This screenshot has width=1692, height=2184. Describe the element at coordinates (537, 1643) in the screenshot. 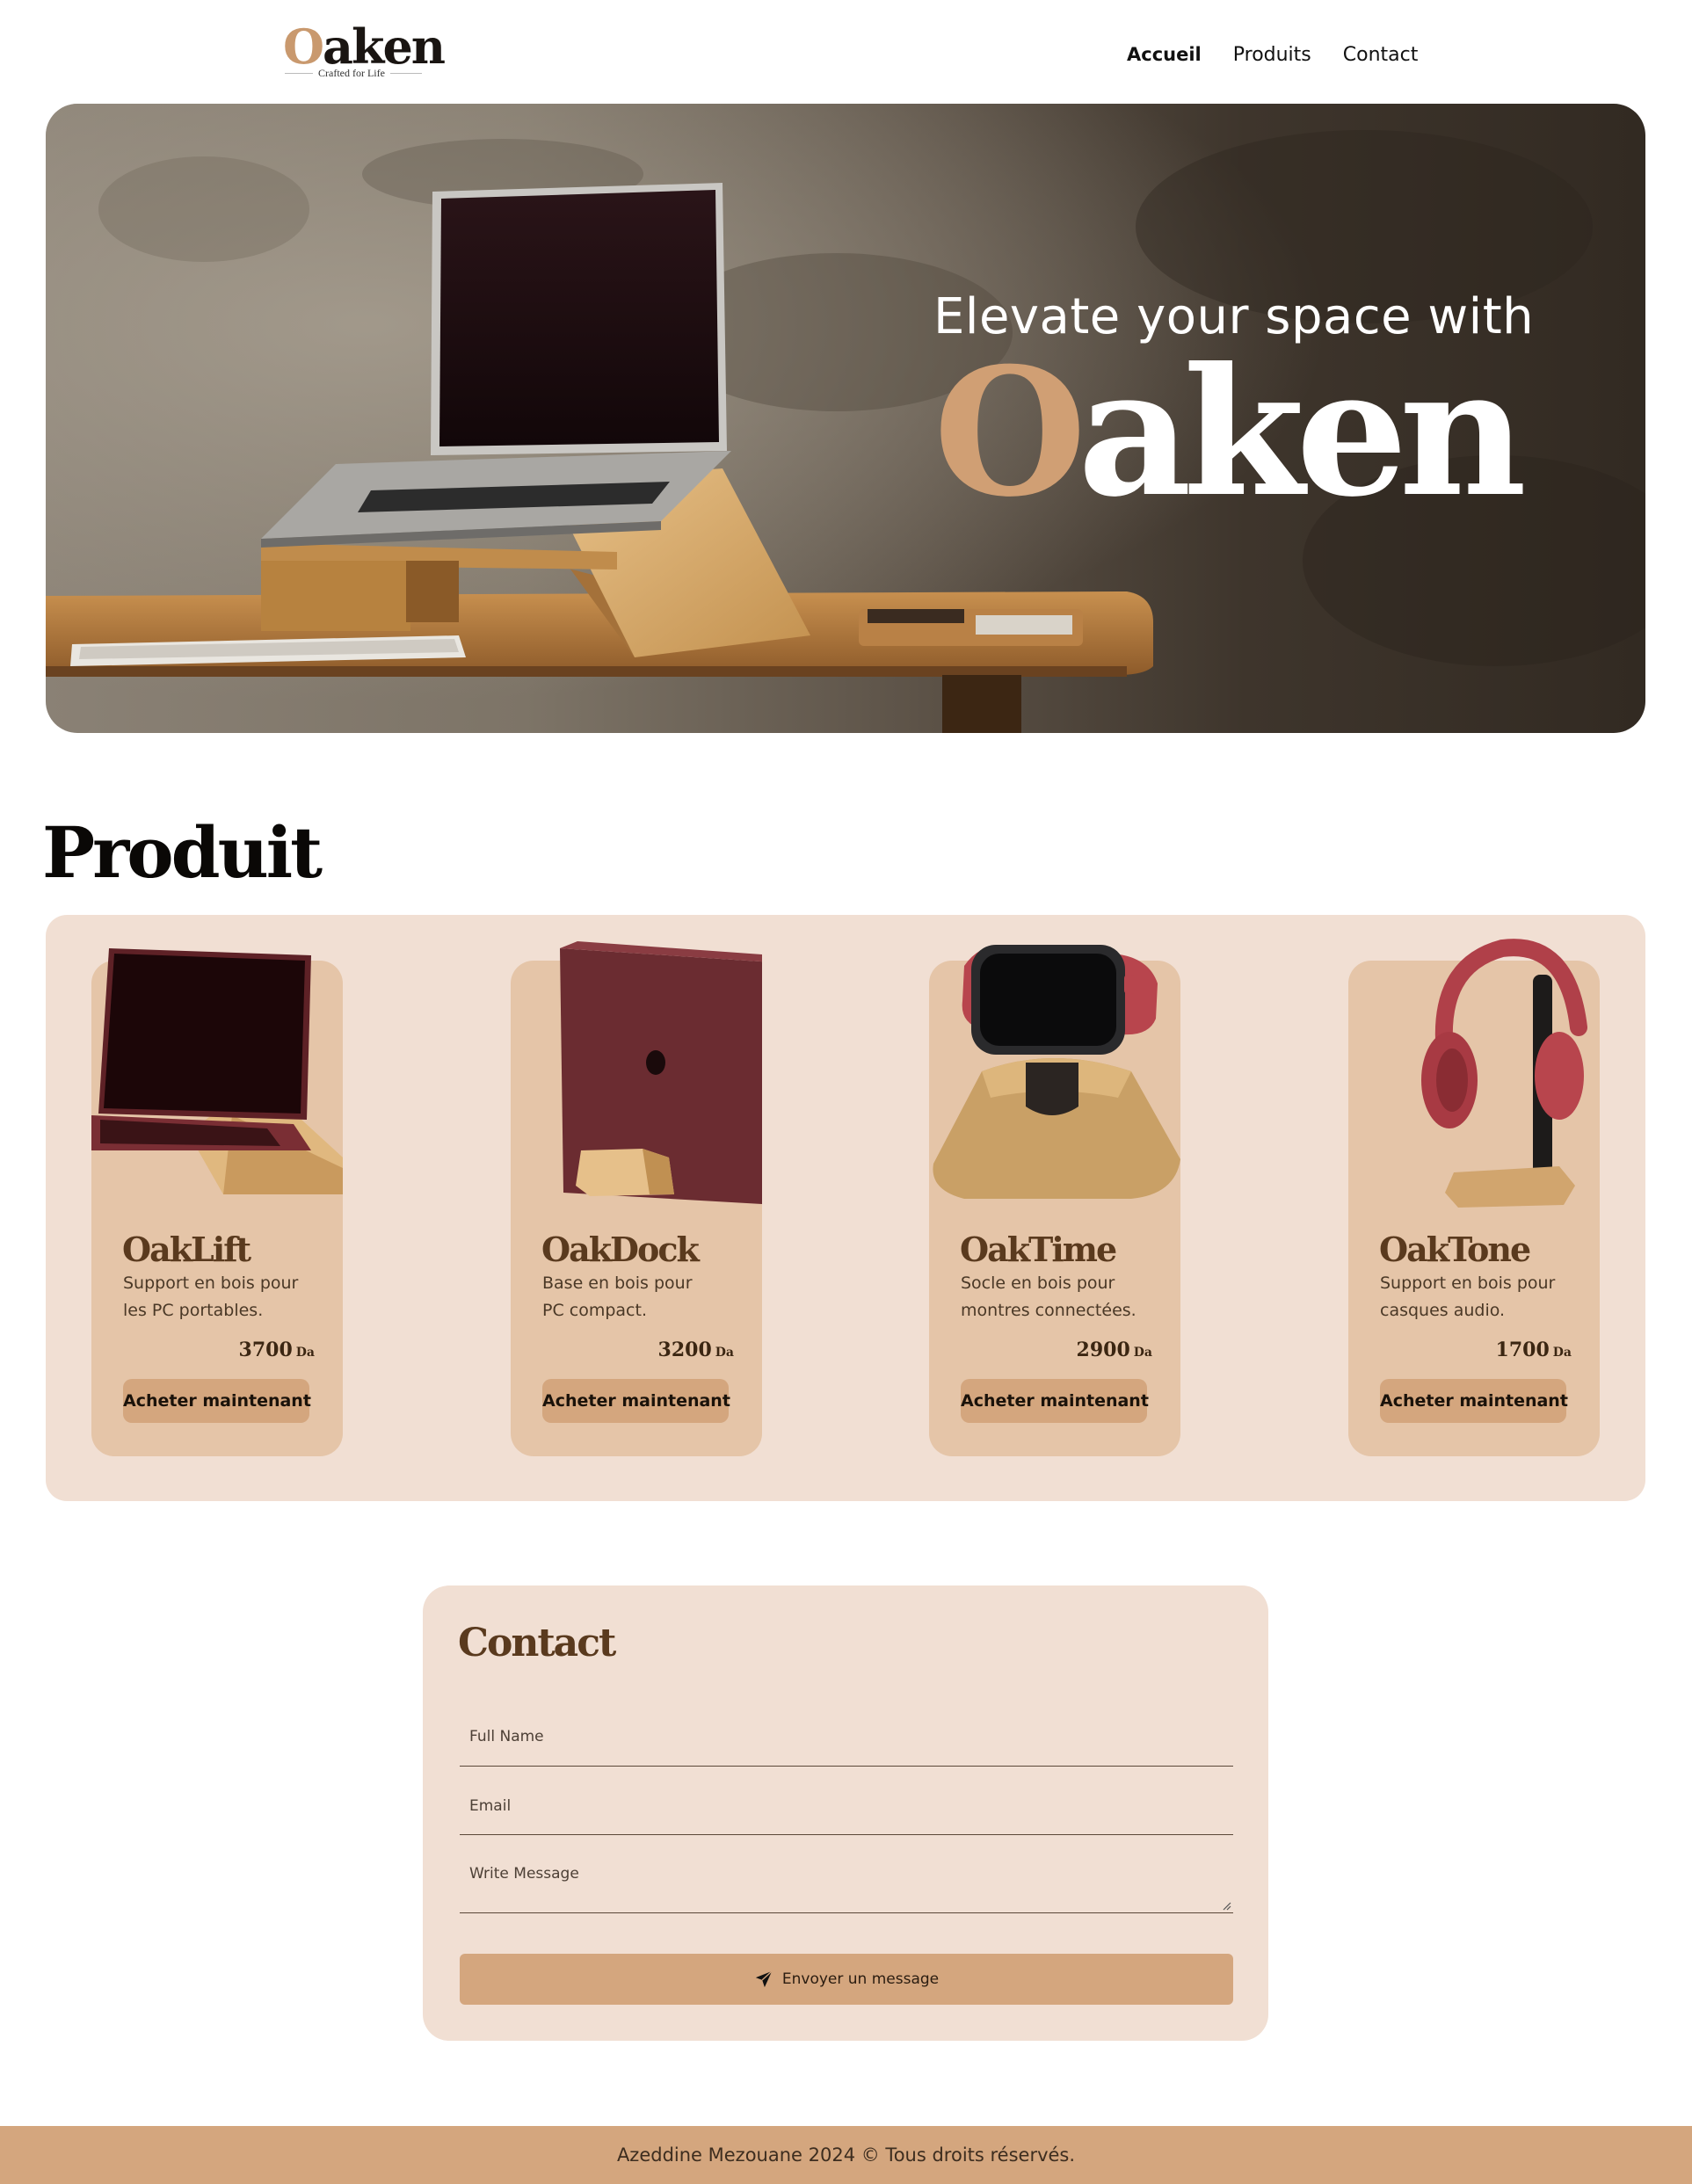

I see `contact-title: Contact` at that location.